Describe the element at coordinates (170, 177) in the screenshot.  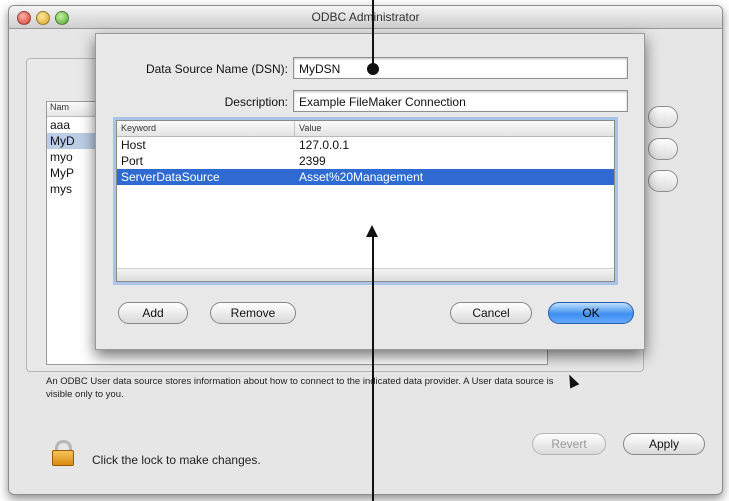
I see `keyword-cell: ServerDataSource` at that location.